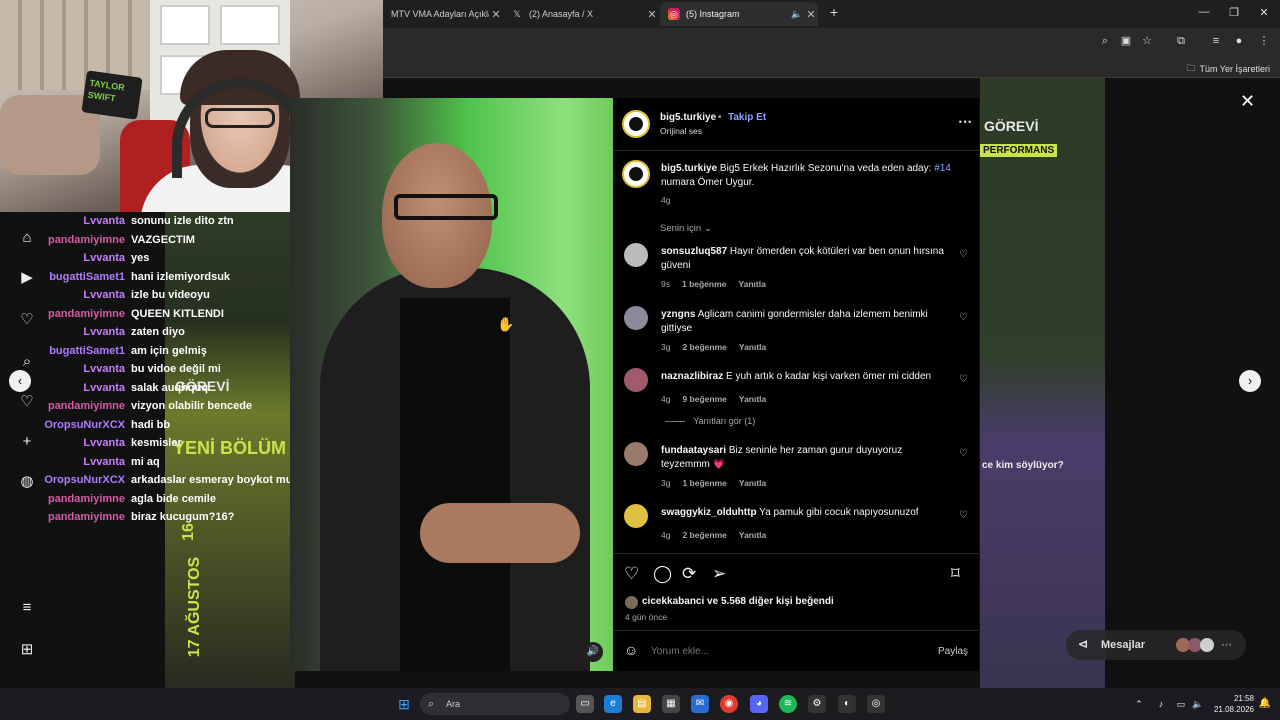 This screenshot has height=720, width=1280. I want to click on account-name: big5.turkiye, so click(688, 118).